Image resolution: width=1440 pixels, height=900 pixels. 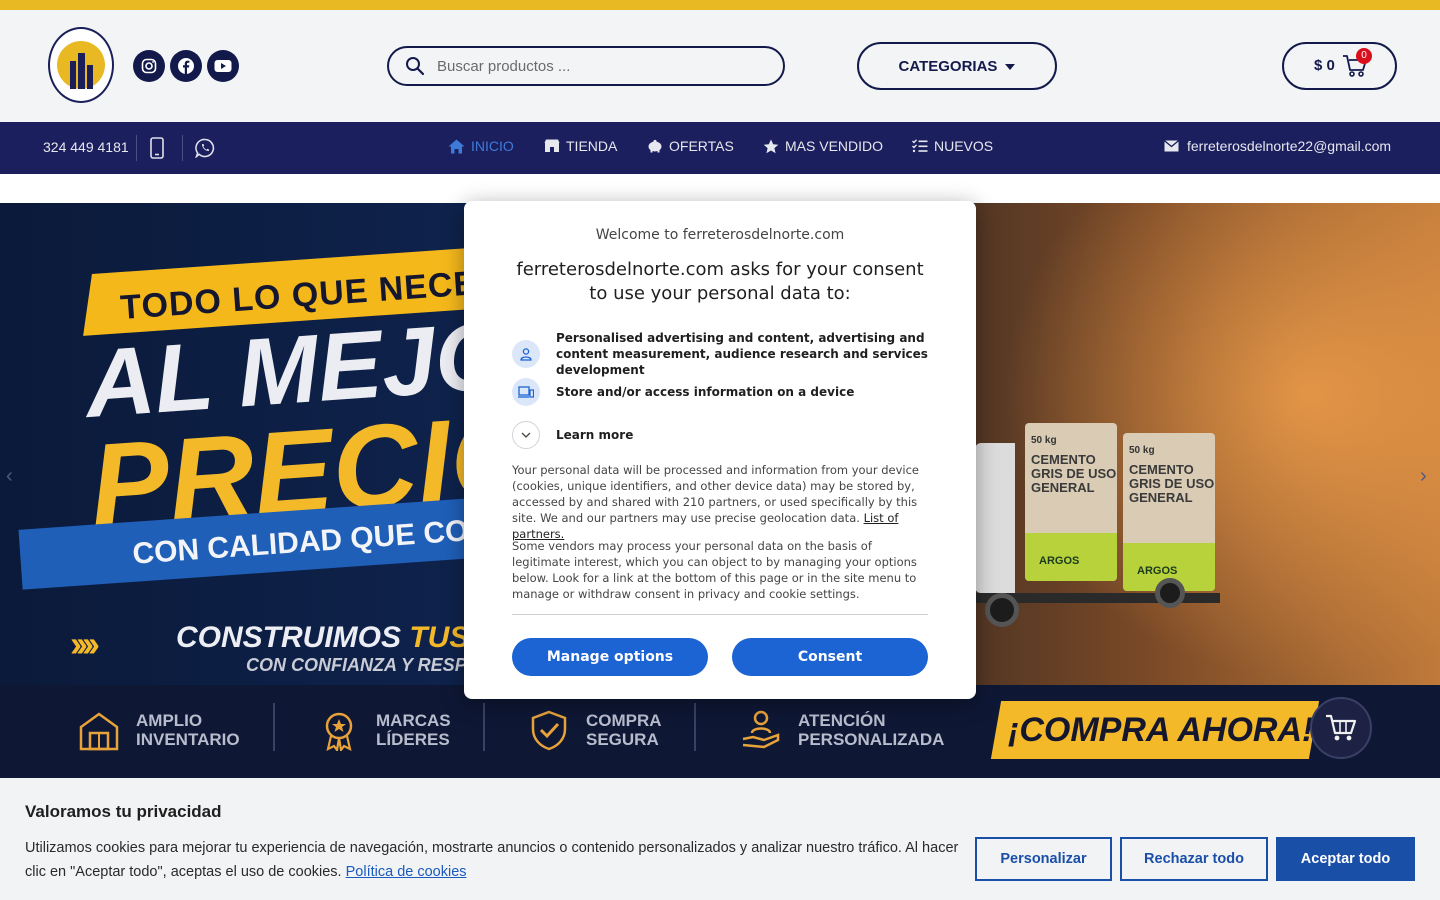 I want to click on person-icon, so click(x=526, y=354).